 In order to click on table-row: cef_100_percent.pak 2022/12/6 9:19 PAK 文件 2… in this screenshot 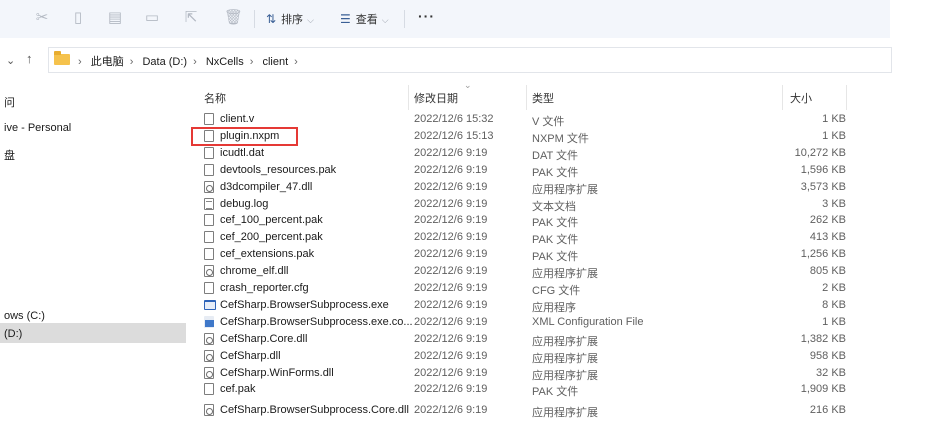, I will do `click(540, 220)`.